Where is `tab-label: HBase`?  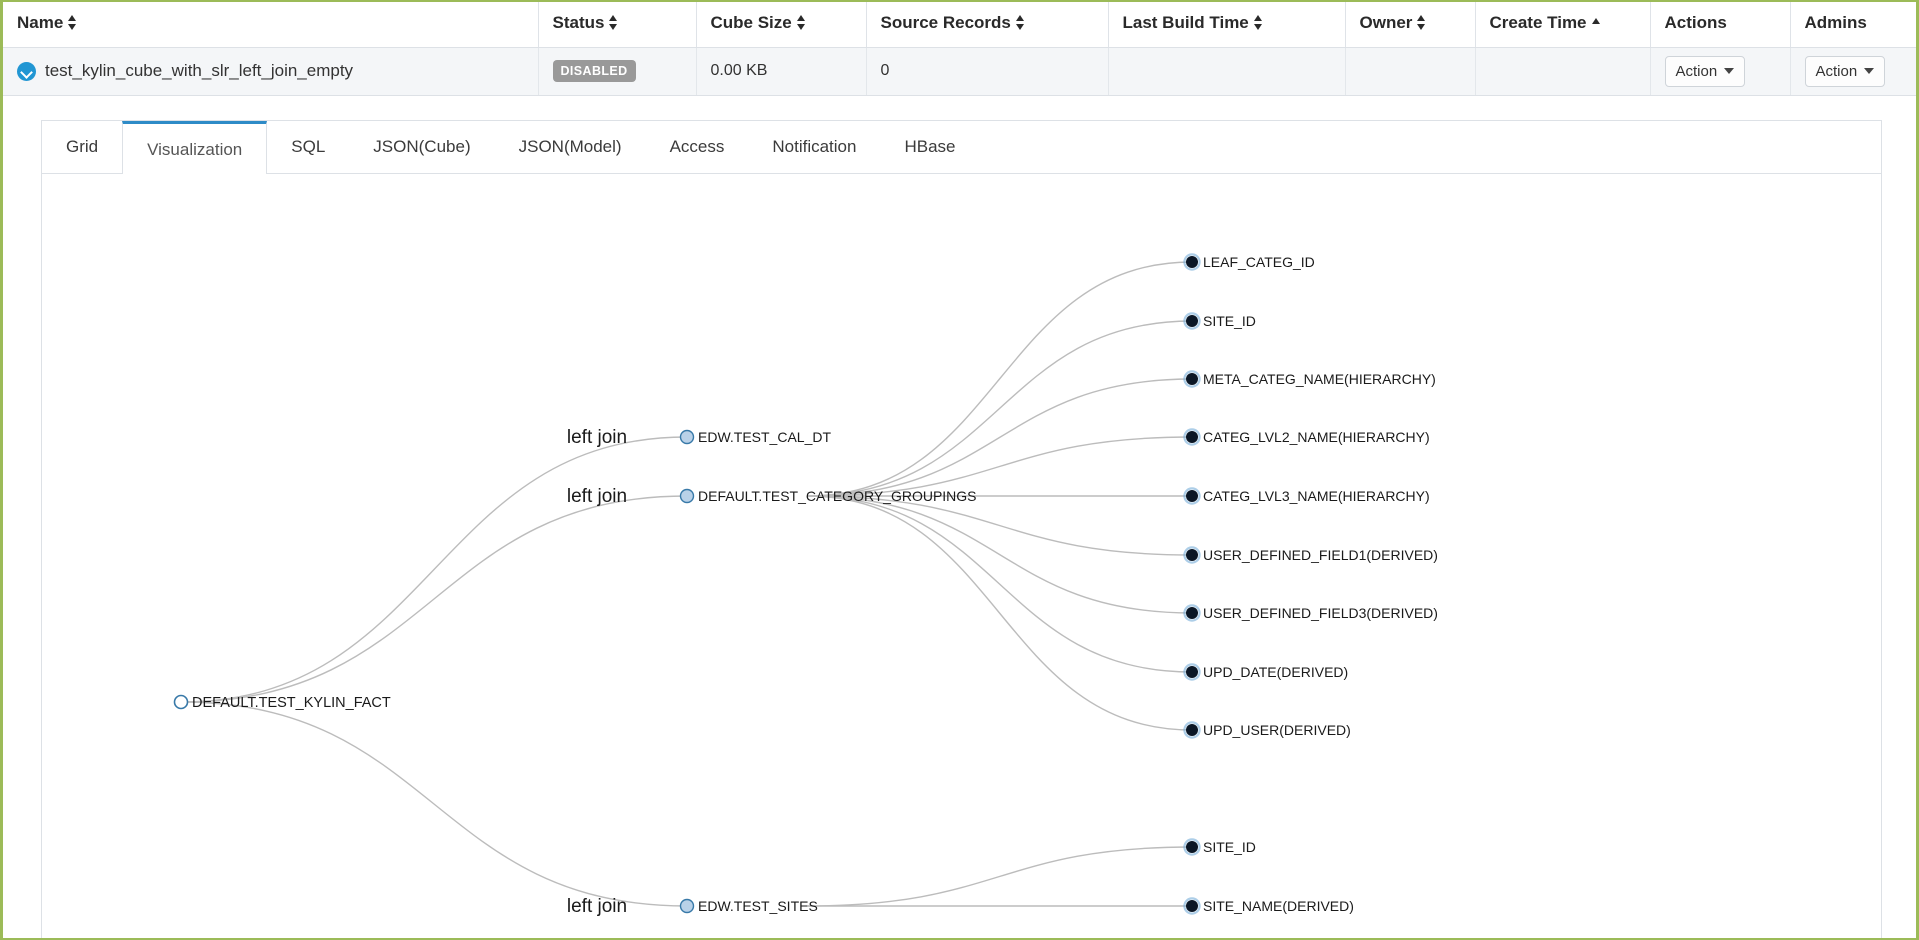 tab-label: HBase is located at coordinates (930, 146).